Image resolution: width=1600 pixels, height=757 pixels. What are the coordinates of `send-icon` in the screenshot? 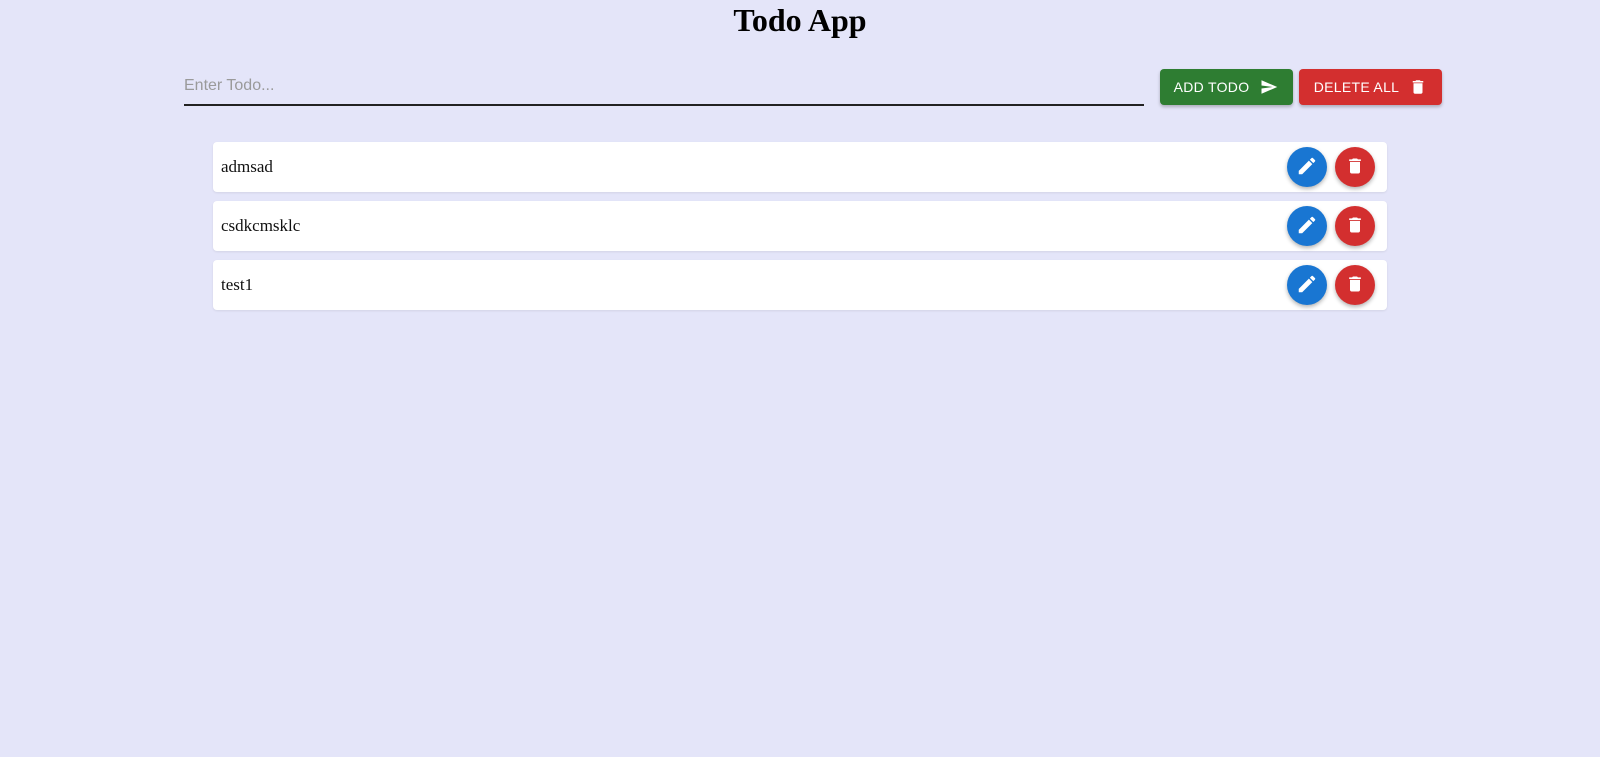 It's located at (1269, 87).